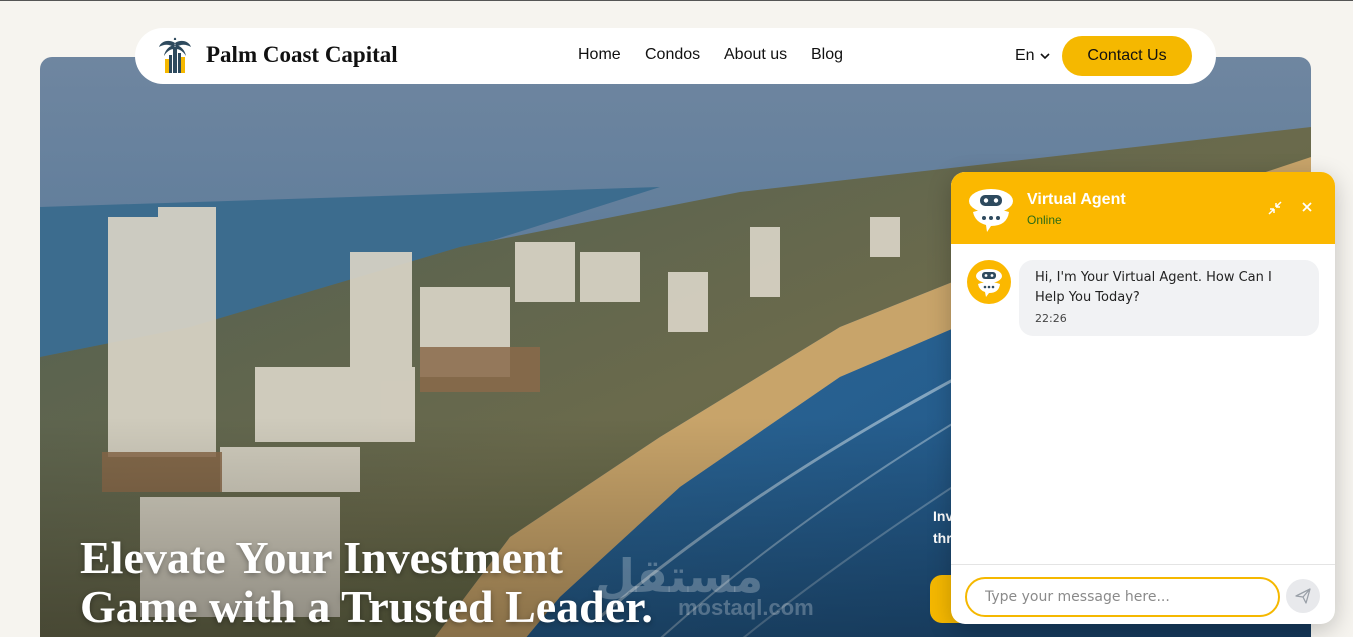 Image resolution: width=1353 pixels, height=637 pixels. Describe the element at coordinates (1044, 220) in the screenshot. I see `agent-status: Online` at that location.